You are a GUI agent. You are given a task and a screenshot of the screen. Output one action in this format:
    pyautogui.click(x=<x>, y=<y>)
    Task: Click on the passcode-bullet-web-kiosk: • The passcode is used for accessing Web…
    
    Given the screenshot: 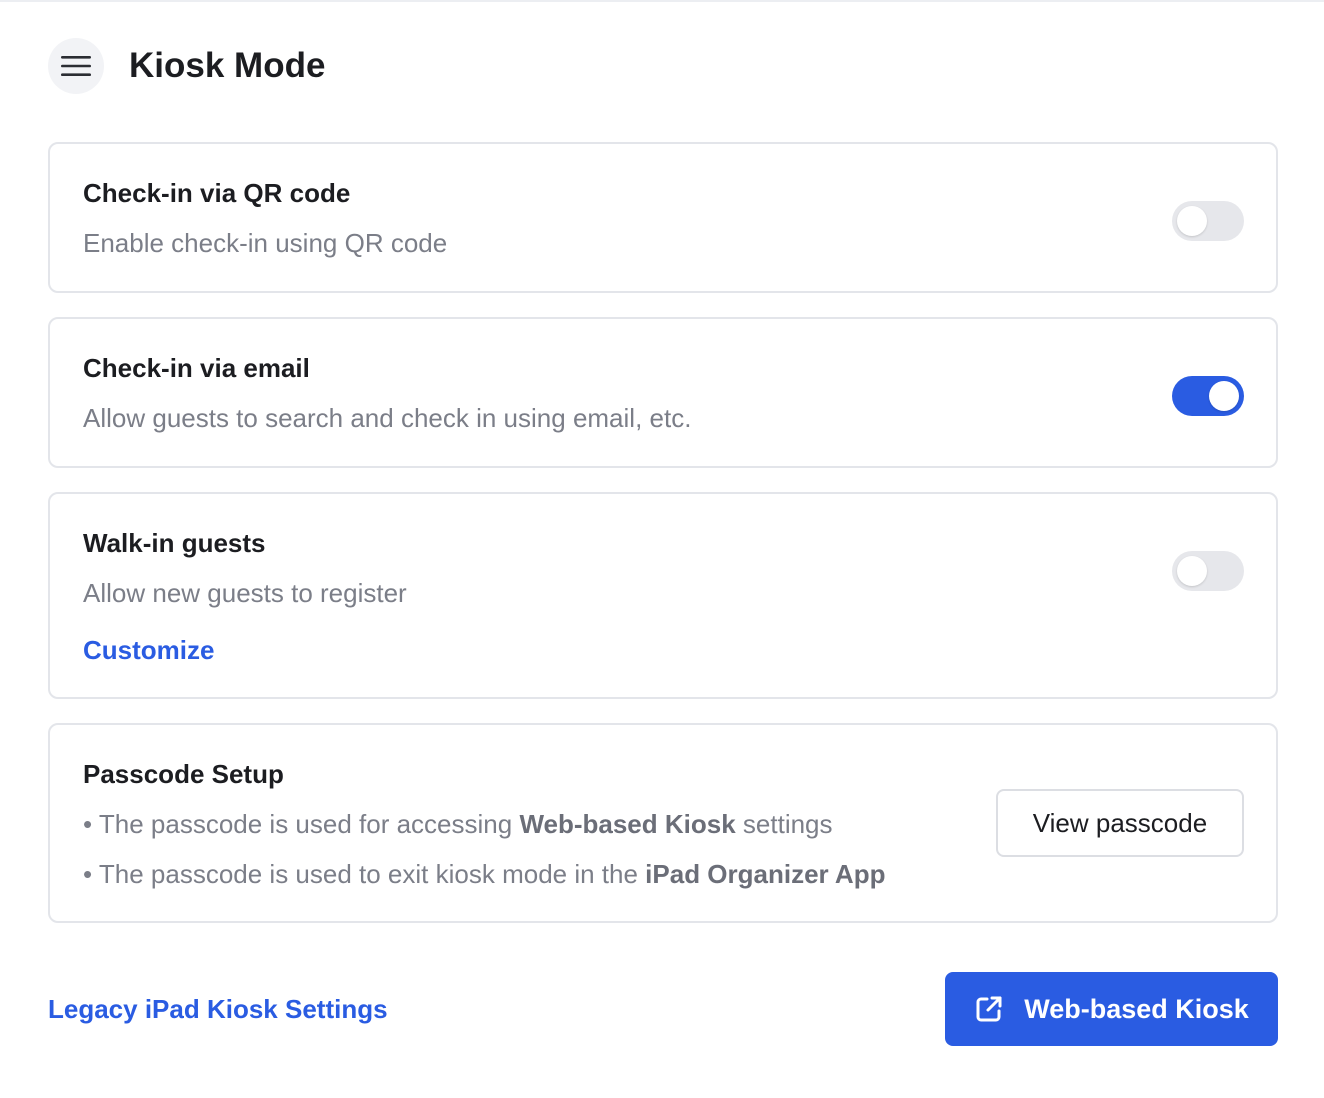 What is the action you would take?
    pyautogui.click(x=458, y=824)
    